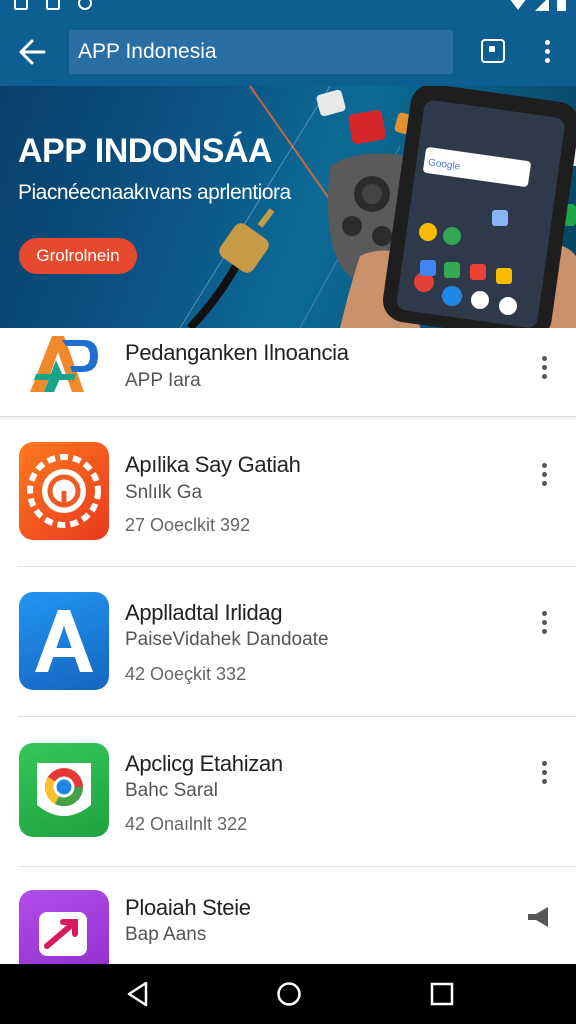  I want to click on circle-home-icon, so click(289, 994).